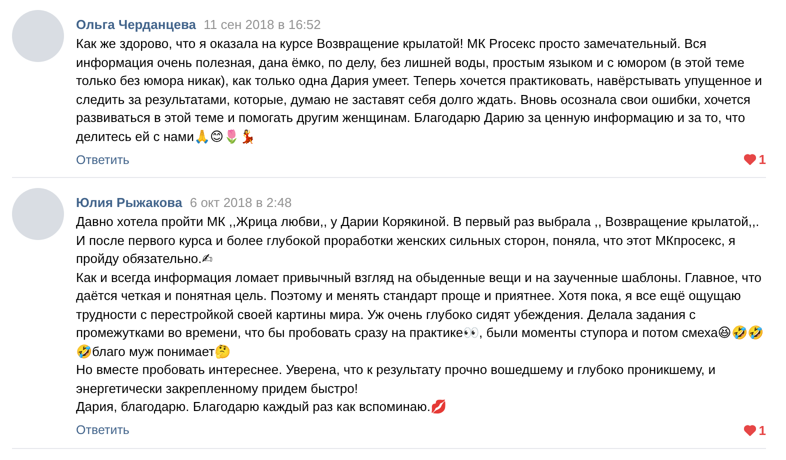 Image resolution: width=786 pixels, height=460 pixels. I want to click on author-name: Ольга Черданцева, so click(136, 24).